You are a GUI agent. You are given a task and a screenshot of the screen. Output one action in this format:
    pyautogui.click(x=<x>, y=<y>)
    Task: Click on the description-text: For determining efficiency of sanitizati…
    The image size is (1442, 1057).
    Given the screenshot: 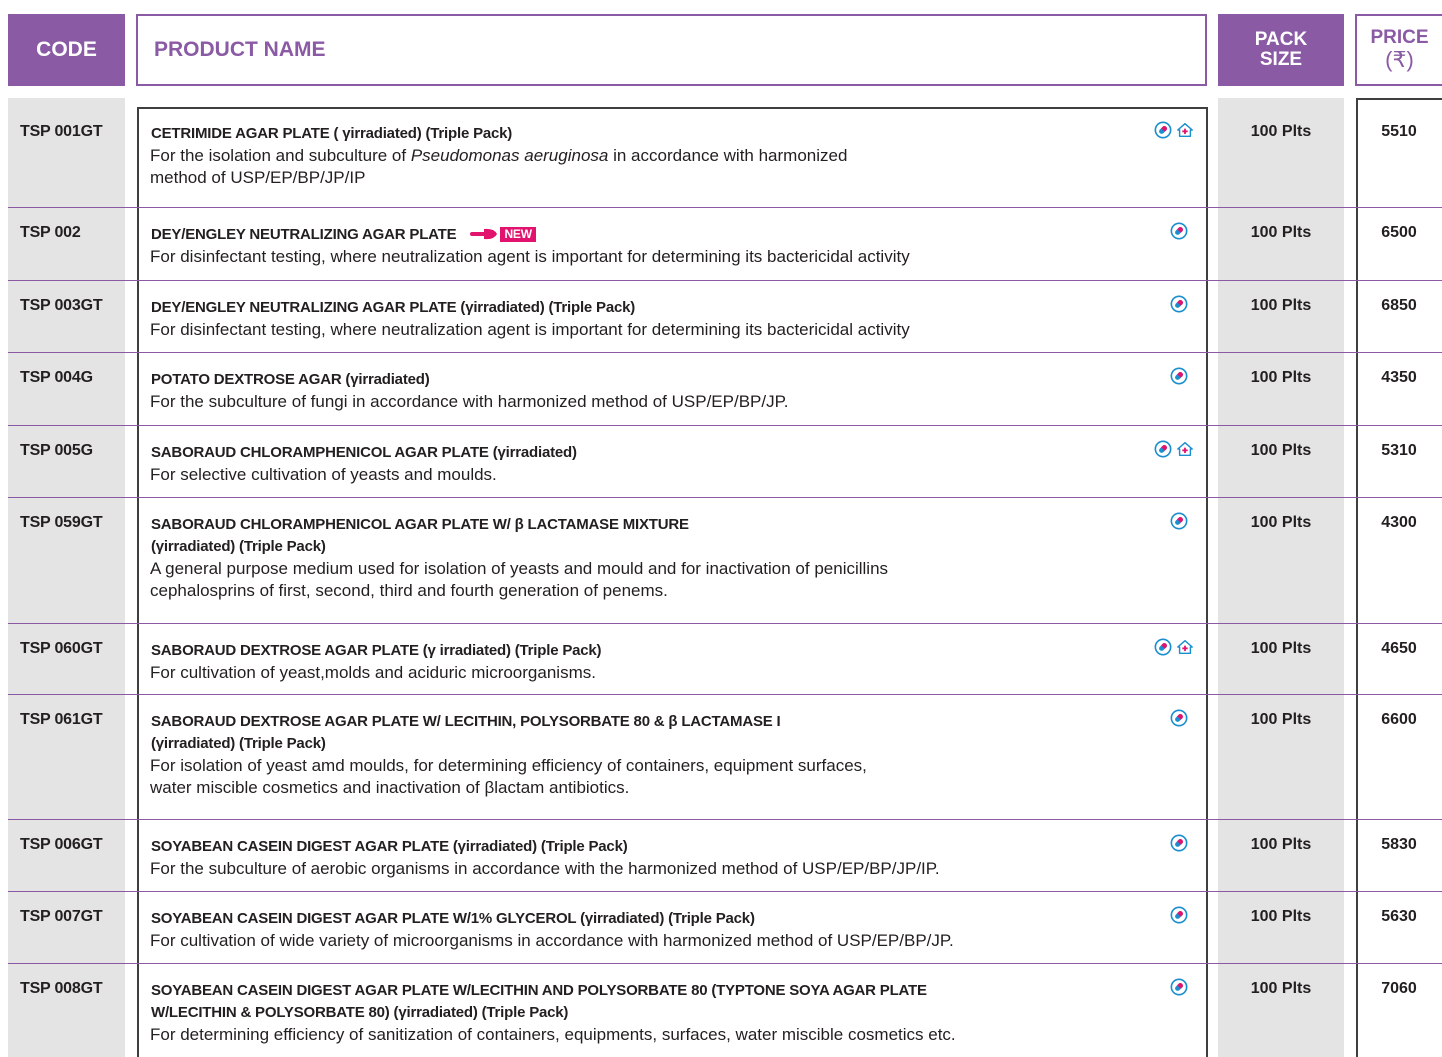 What is the action you would take?
    pyautogui.click(x=553, y=1034)
    